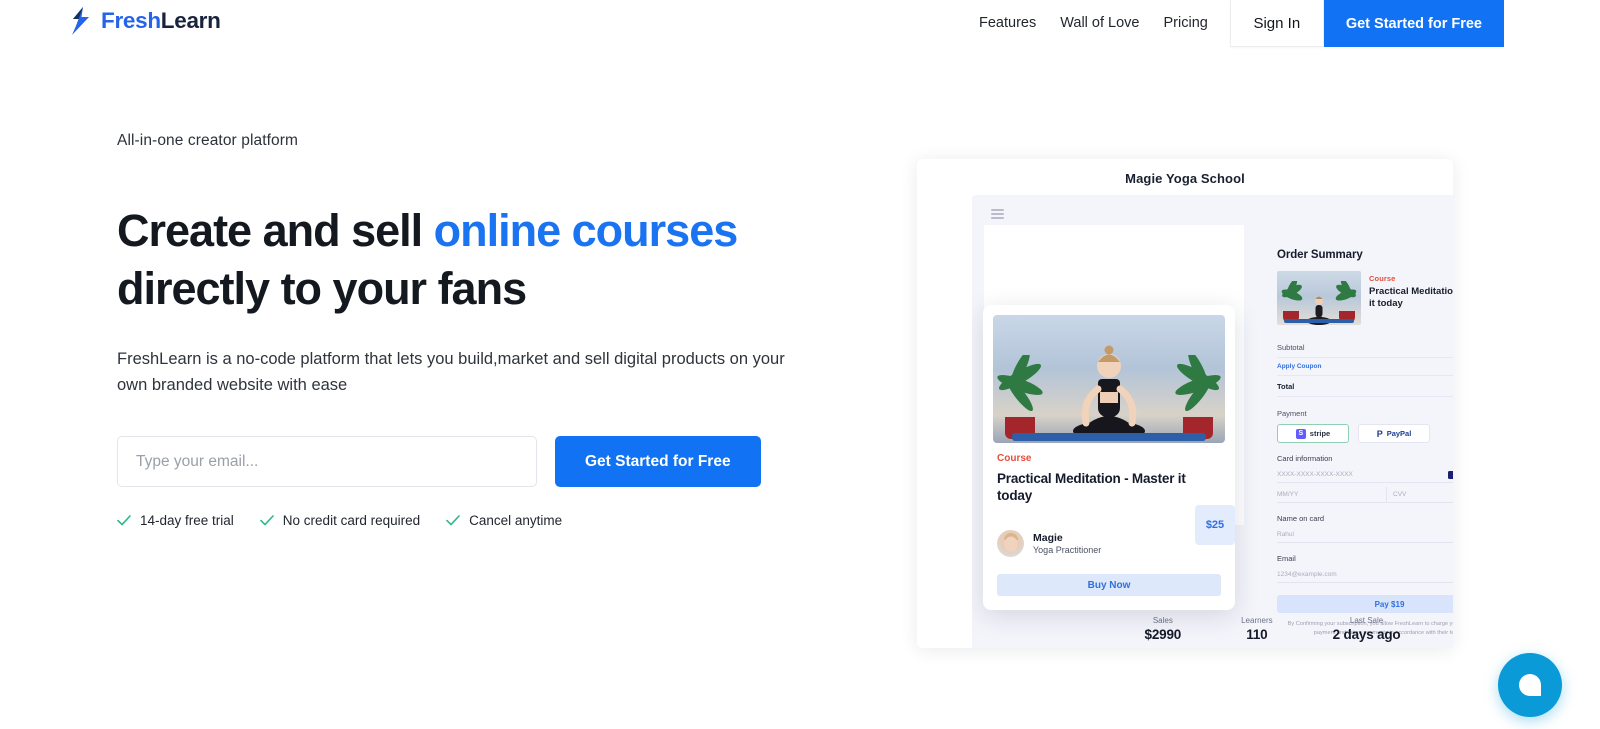 Image resolution: width=1600 pixels, height=729 pixels. Describe the element at coordinates (1366, 620) in the screenshot. I see `stat-label: Last Sale` at that location.